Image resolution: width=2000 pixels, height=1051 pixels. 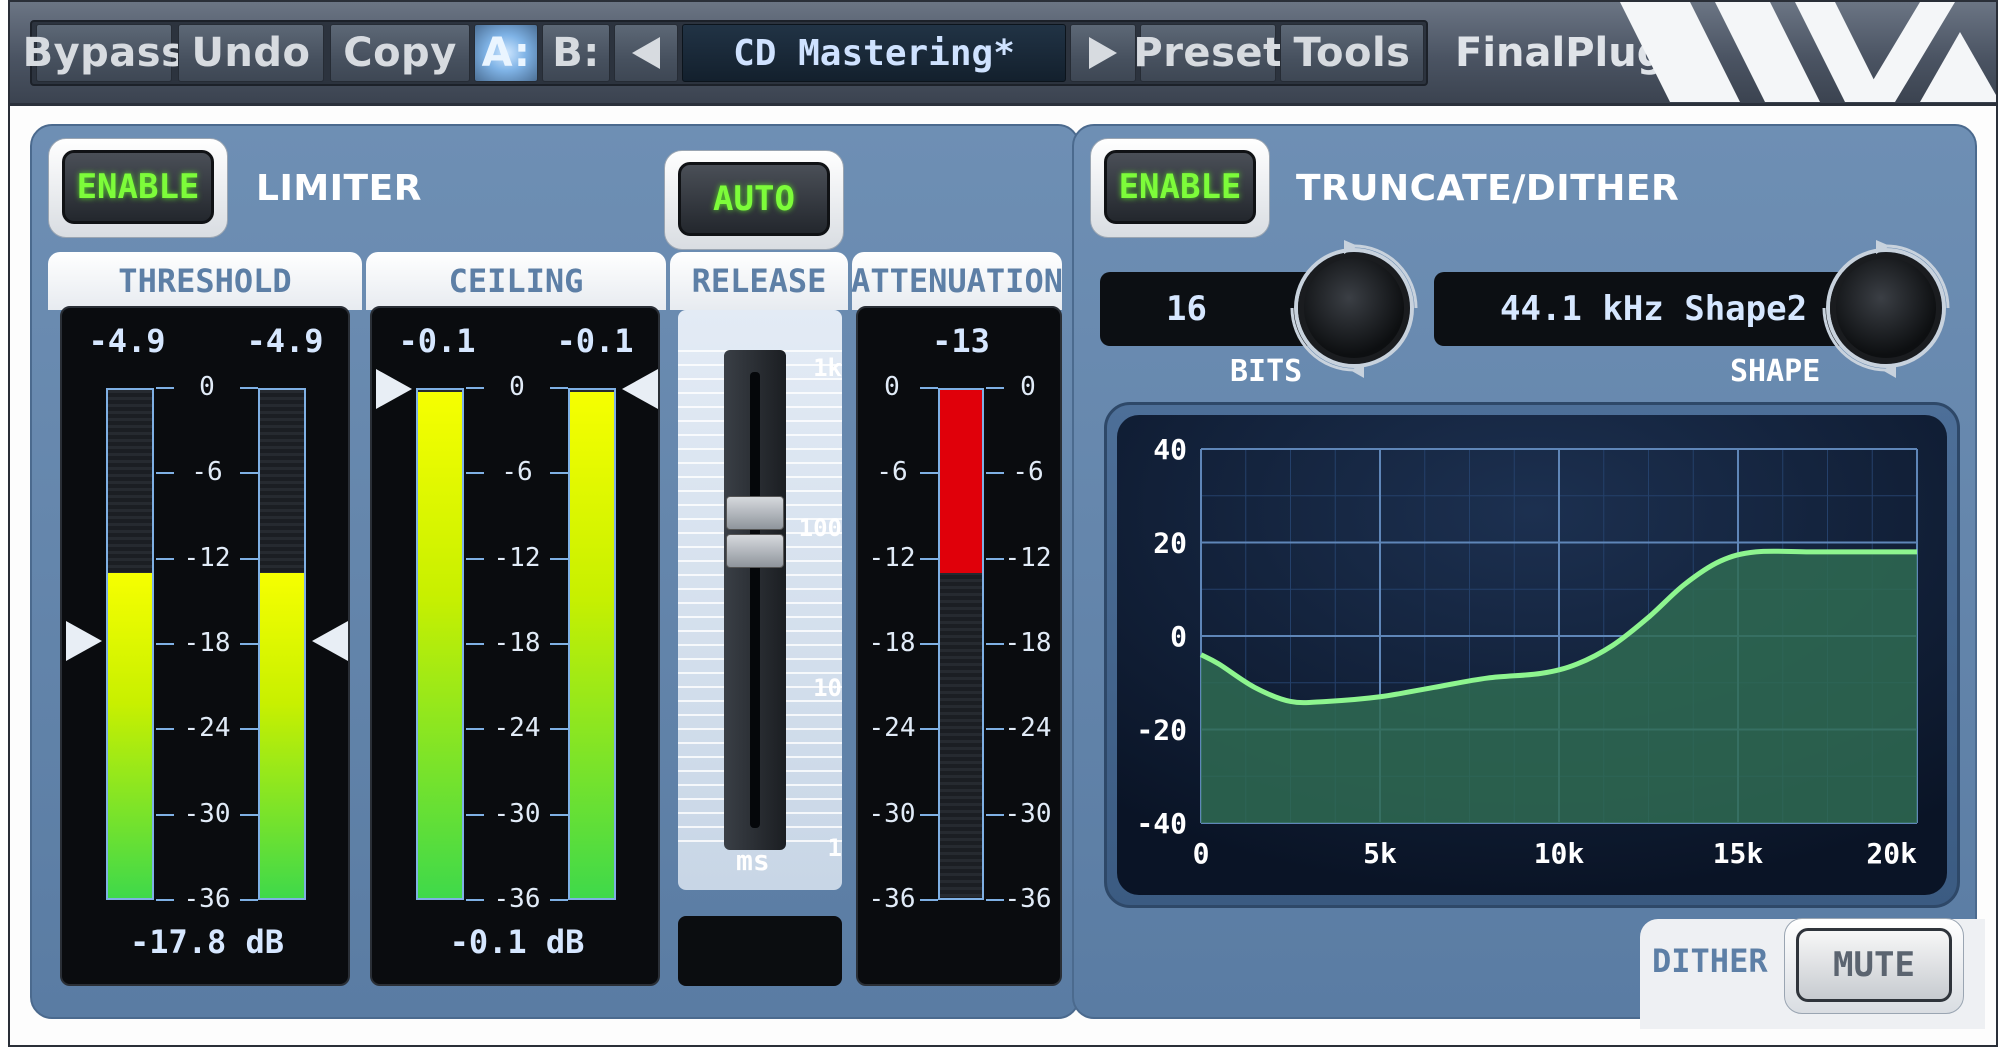 I want to click on arrow-right-icon, so click(x=1103, y=53).